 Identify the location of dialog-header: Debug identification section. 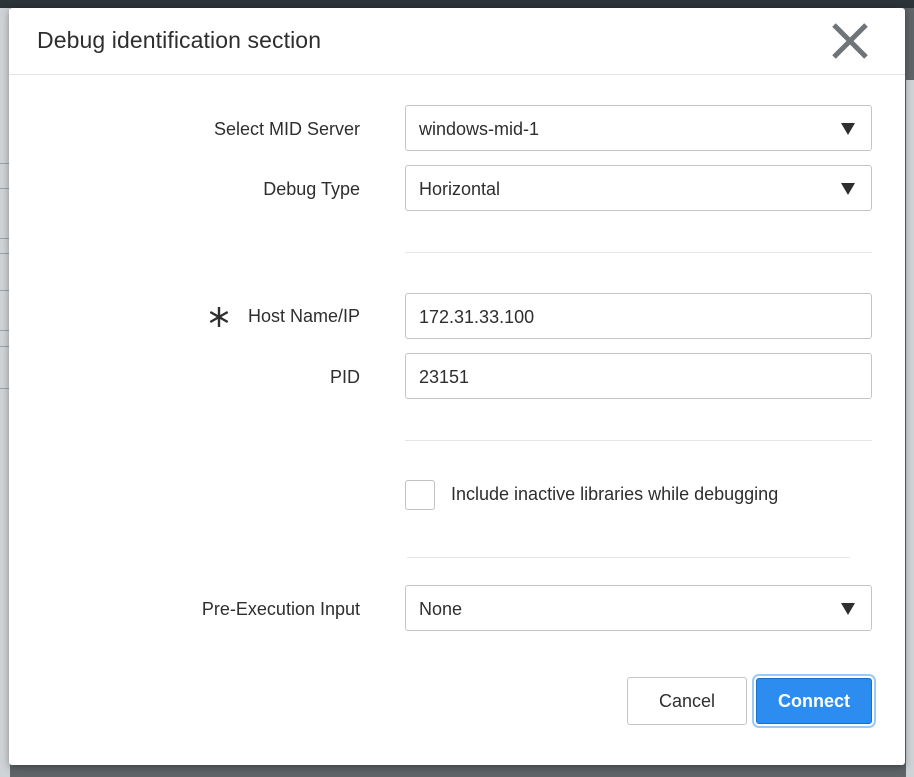
(457, 41).